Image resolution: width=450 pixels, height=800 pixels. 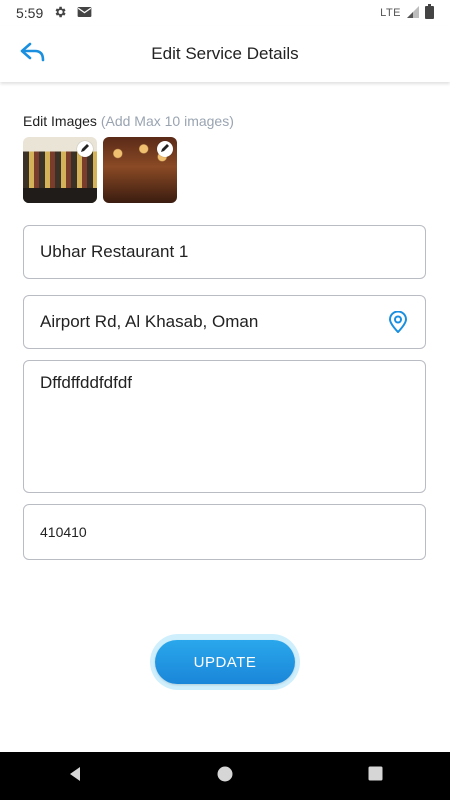 What do you see at coordinates (413, 13) in the screenshot?
I see `signal-icon` at bounding box center [413, 13].